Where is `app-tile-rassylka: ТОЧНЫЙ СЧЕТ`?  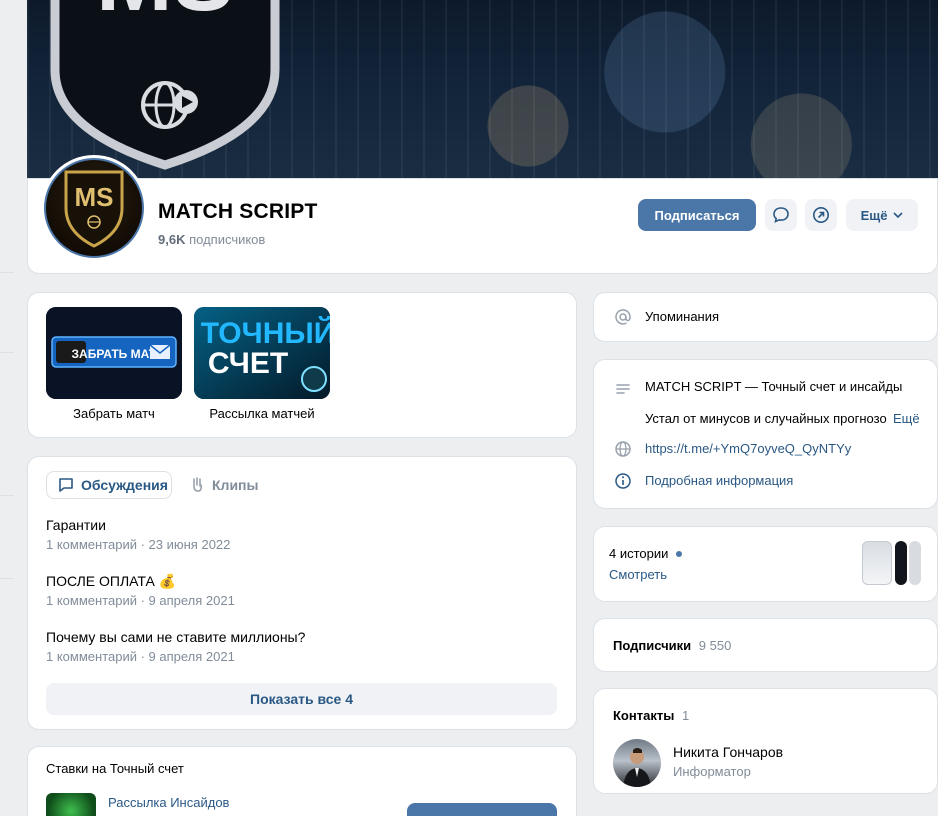 app-tile-rassylka: ТОЧНЫЙ СЧЕТ is located at coordinates (262, 353).